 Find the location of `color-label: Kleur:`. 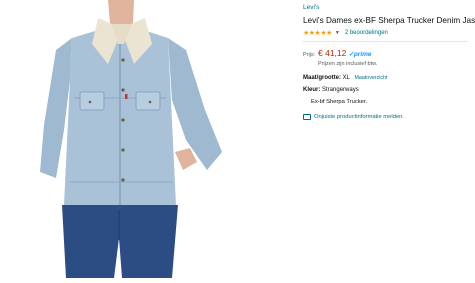

color-label: Kleur: is located at coordinates (312, 90).